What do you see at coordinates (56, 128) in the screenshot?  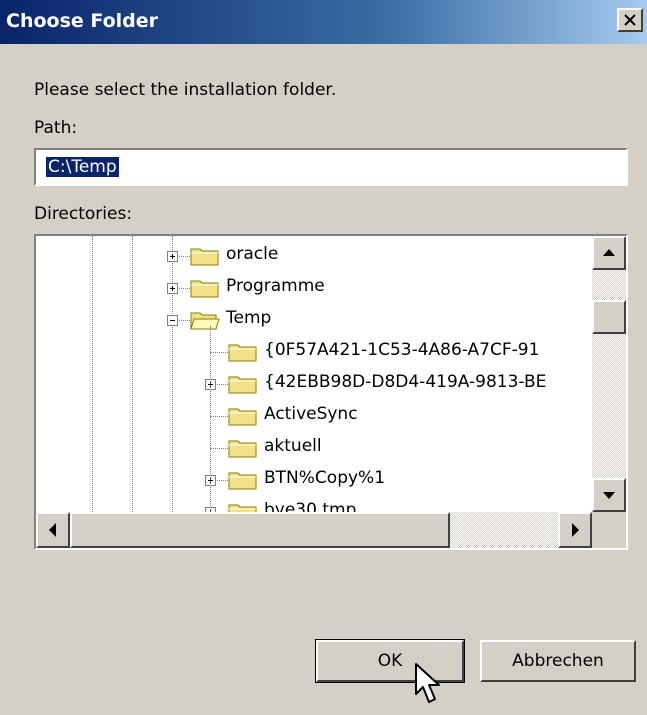 I see `path-label: Path:` at bounding box center [56, 128].